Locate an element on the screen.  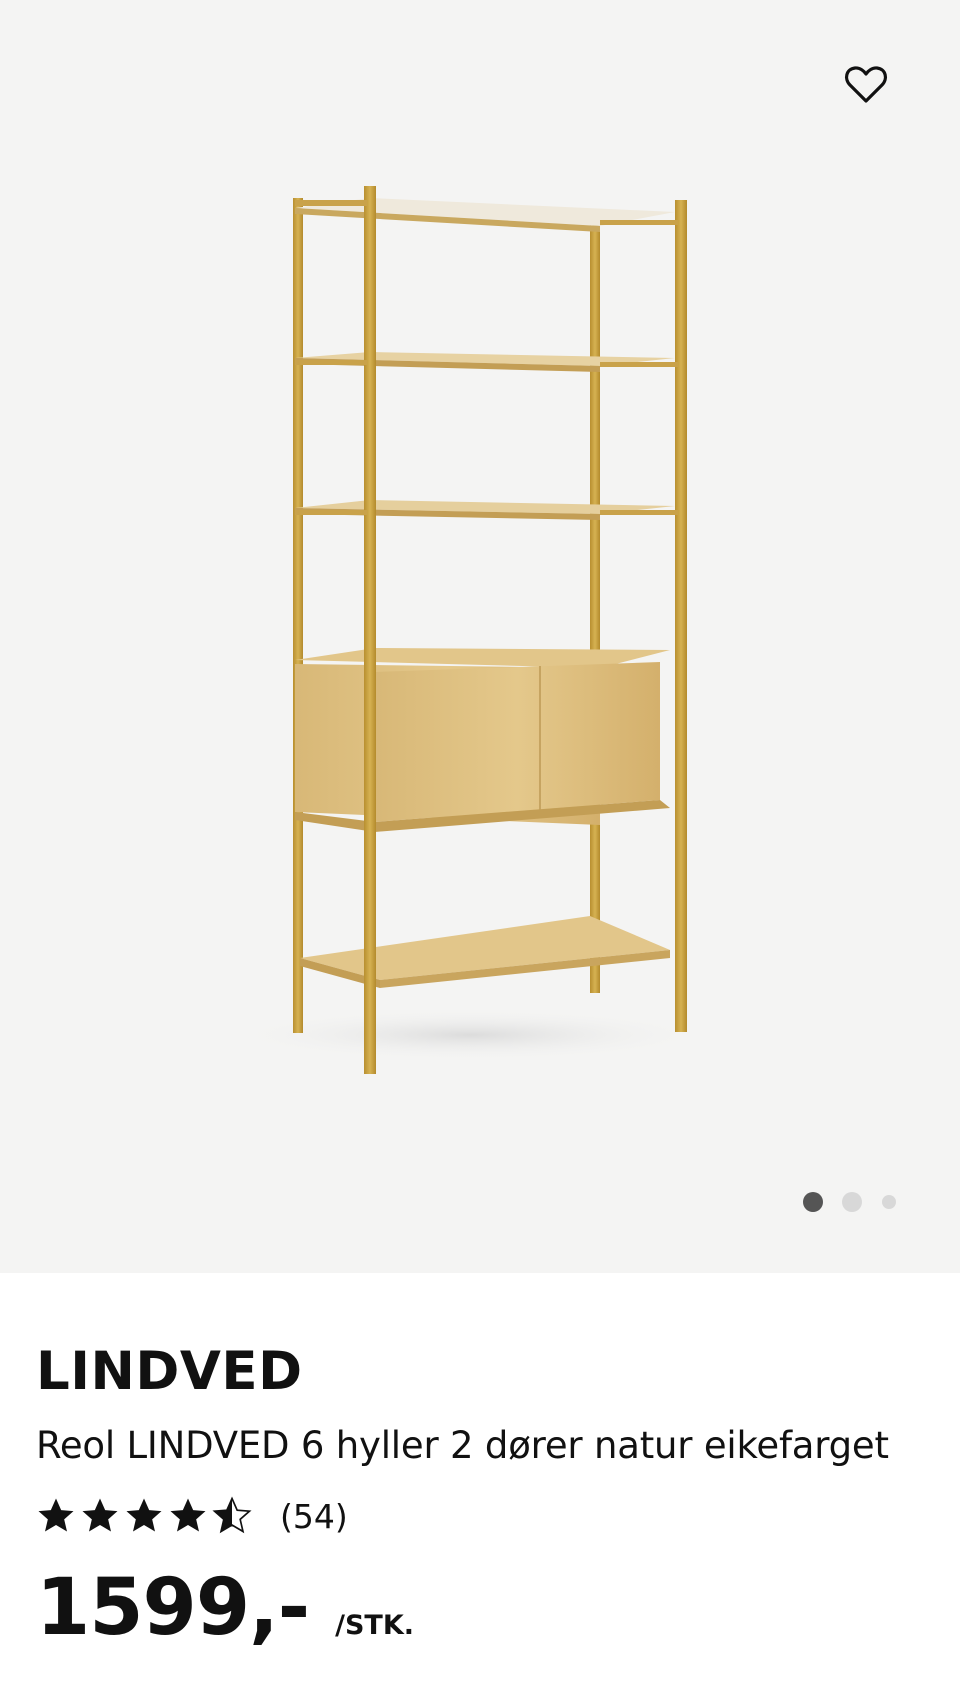
product-rating: (54) is located at coordinates (480, 1516).